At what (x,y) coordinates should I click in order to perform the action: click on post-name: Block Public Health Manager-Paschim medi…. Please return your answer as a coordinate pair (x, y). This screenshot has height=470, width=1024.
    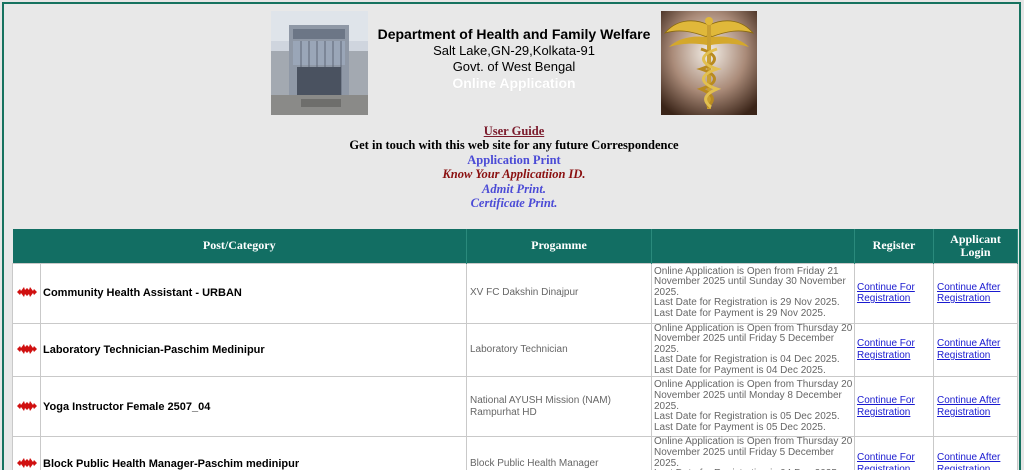
    Looking at the image, I should click on (253, 453).